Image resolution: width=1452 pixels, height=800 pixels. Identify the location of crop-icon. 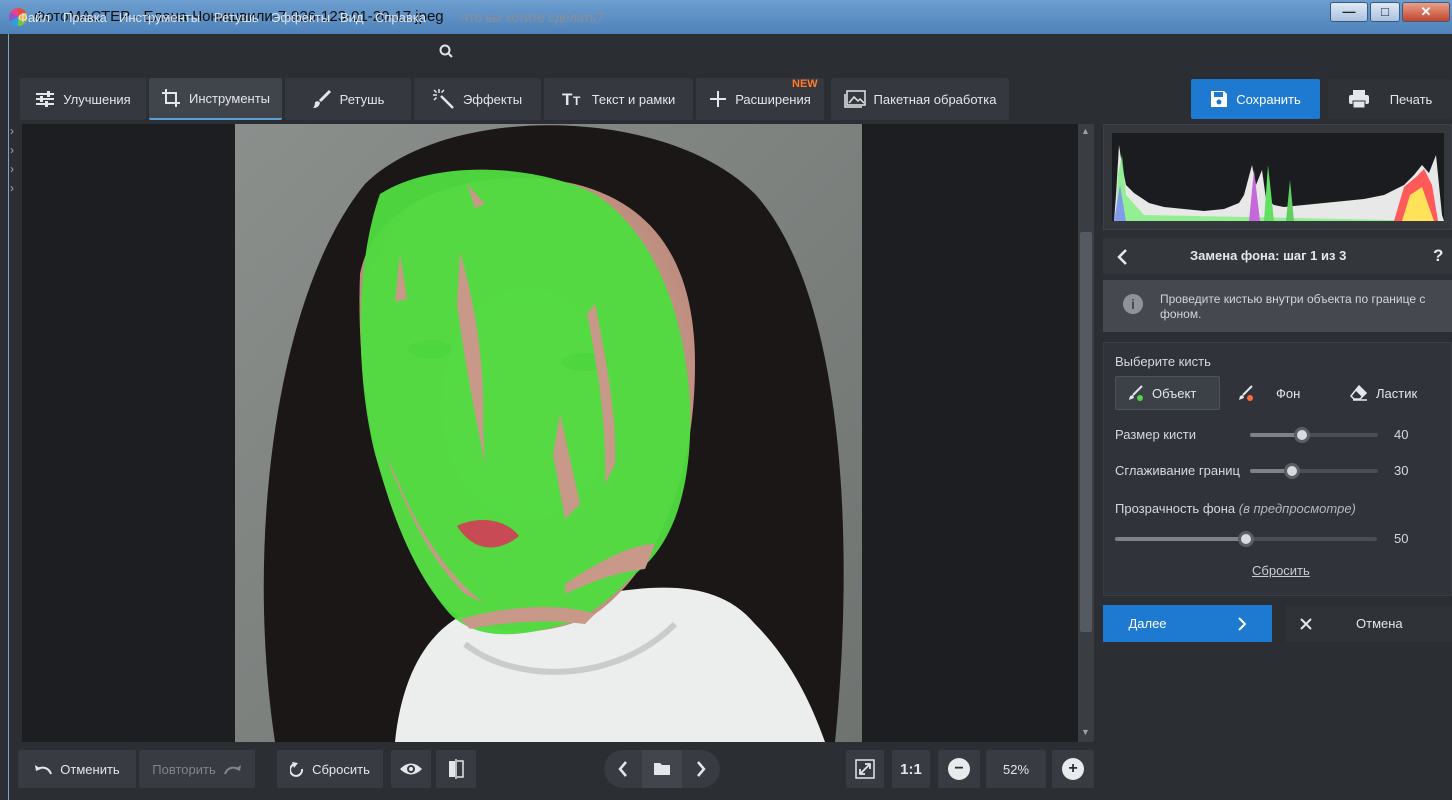
(170, 98).